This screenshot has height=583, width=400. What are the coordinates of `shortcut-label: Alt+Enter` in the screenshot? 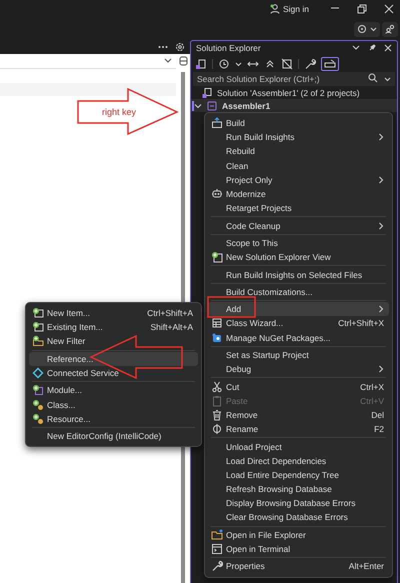 It's located at (366, 566).